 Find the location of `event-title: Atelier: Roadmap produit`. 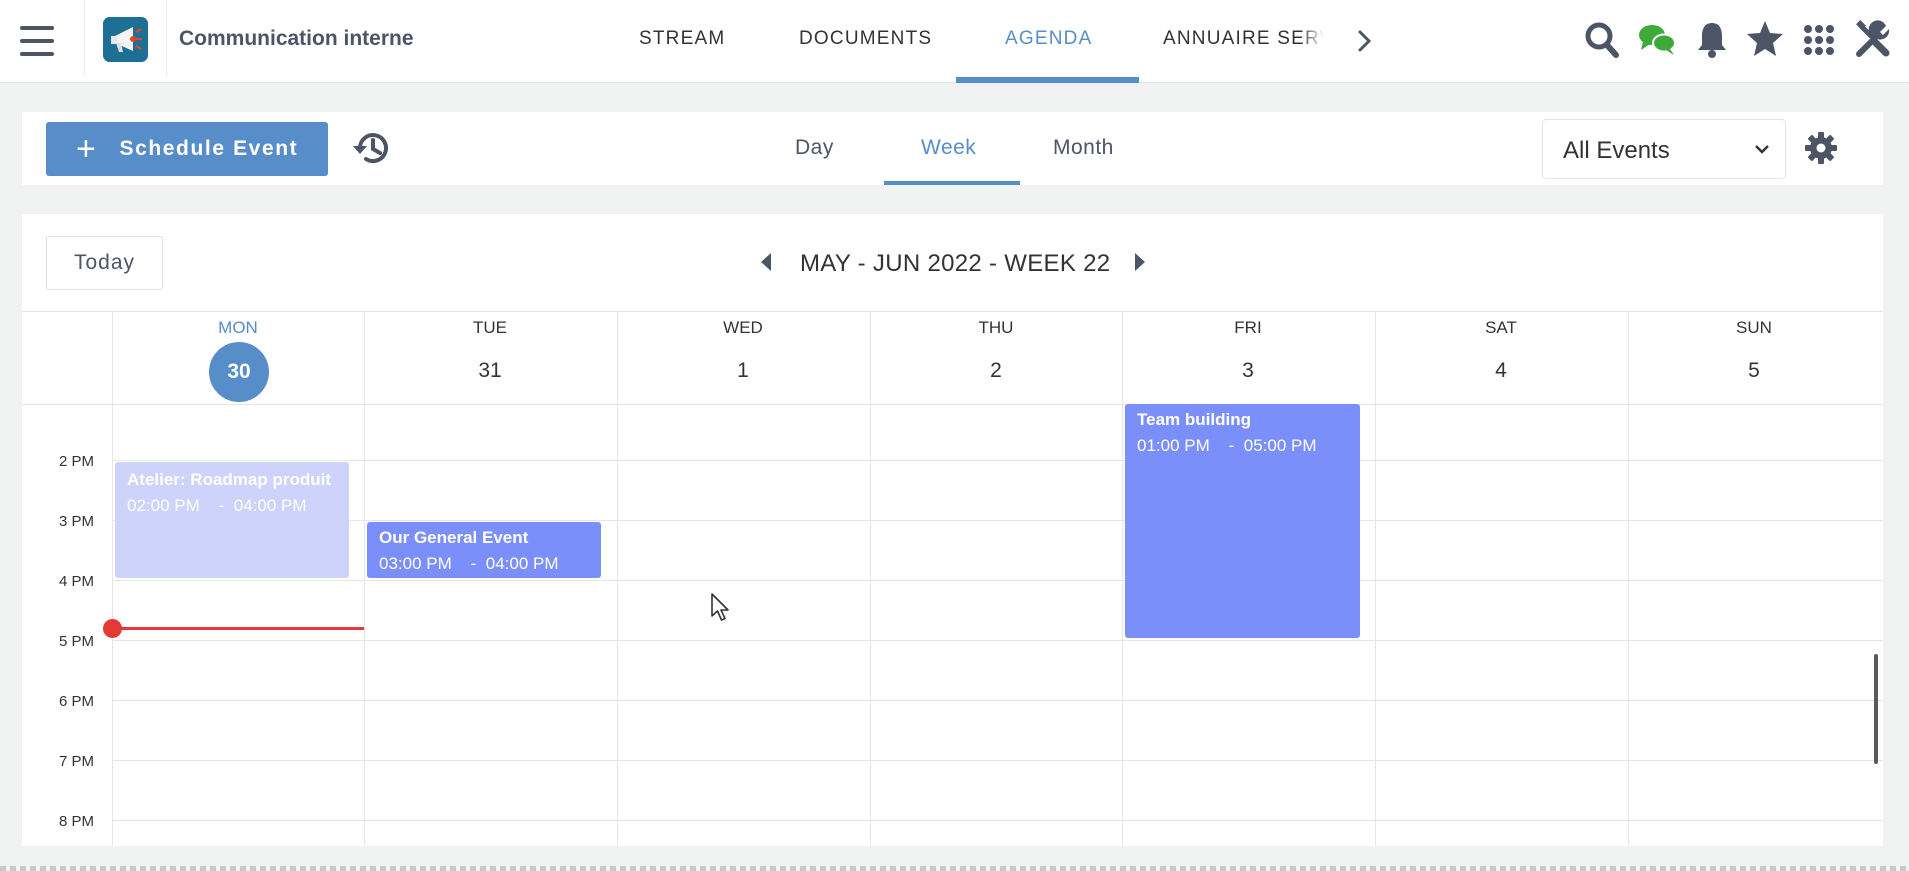

event-title: Atelier: Roadmap produit is located at coordinates (229, 479).